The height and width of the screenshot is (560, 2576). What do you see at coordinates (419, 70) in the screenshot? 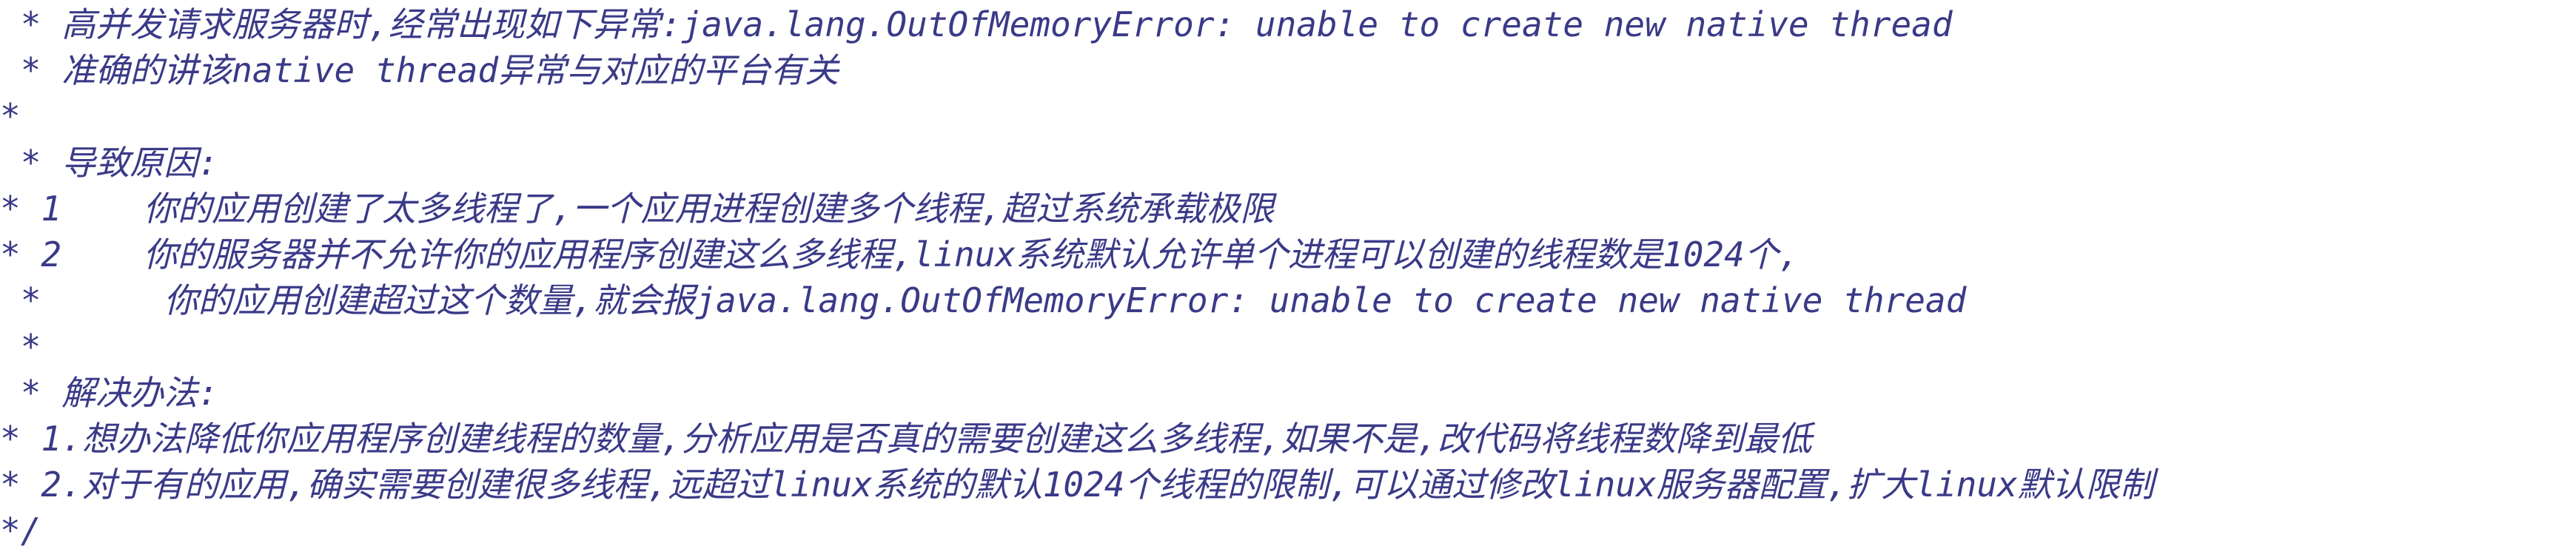
I see `comment-line-2: * 准确的讲该native thread异常与对应的平台有关` at bounding box center [419, 70].